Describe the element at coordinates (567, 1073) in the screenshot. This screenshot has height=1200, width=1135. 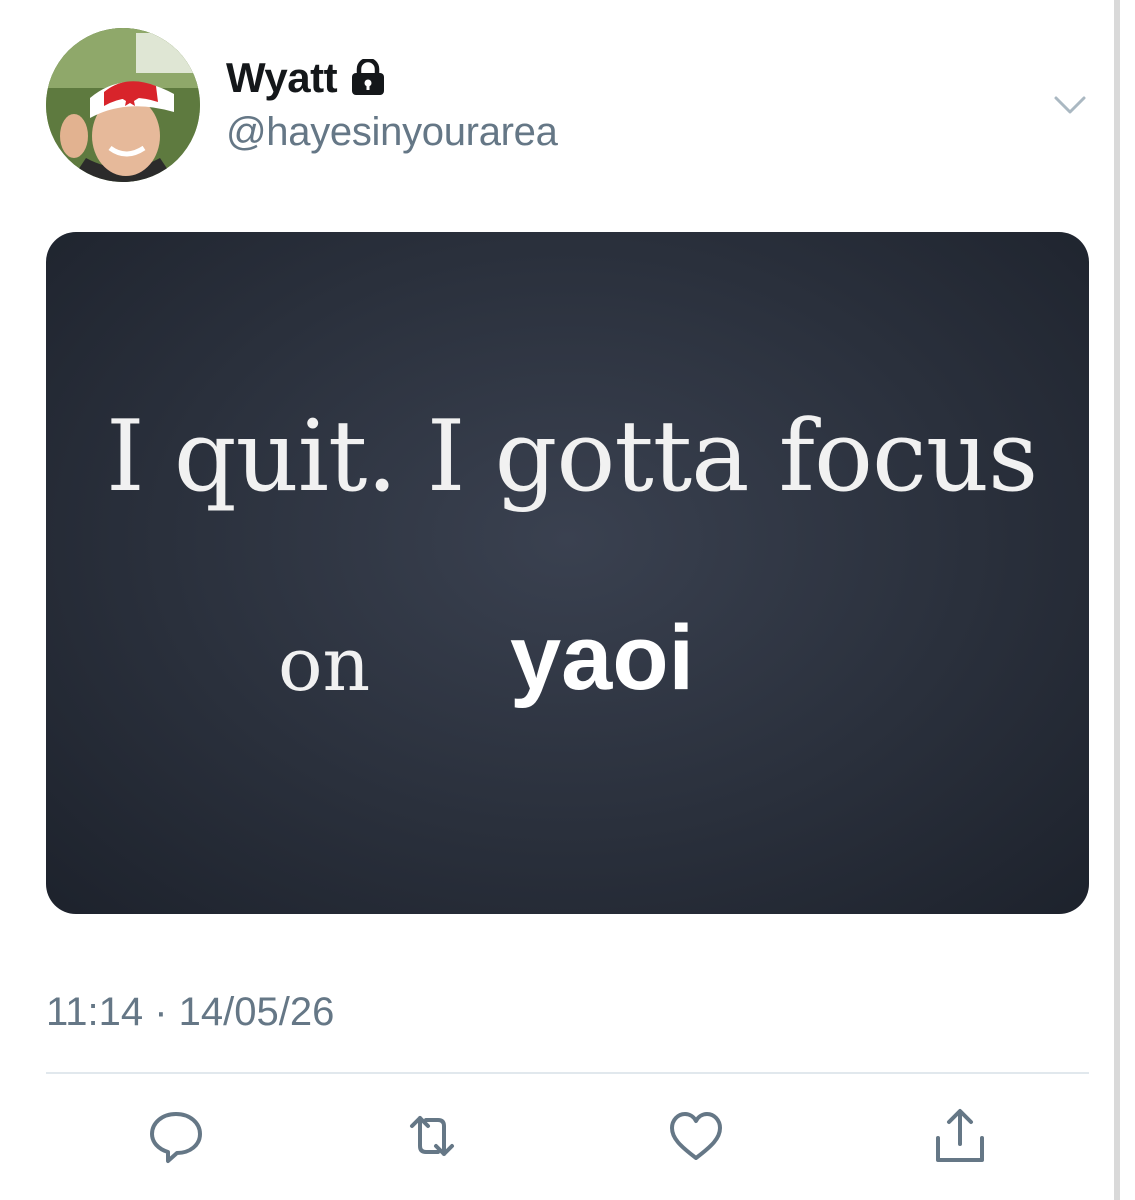
I see `divider` at that location.